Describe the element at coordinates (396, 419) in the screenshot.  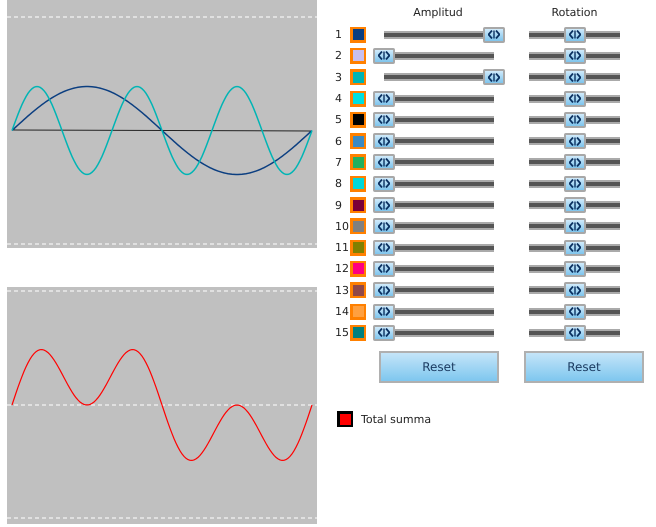
I see `legend-label: Total summa` at that location.